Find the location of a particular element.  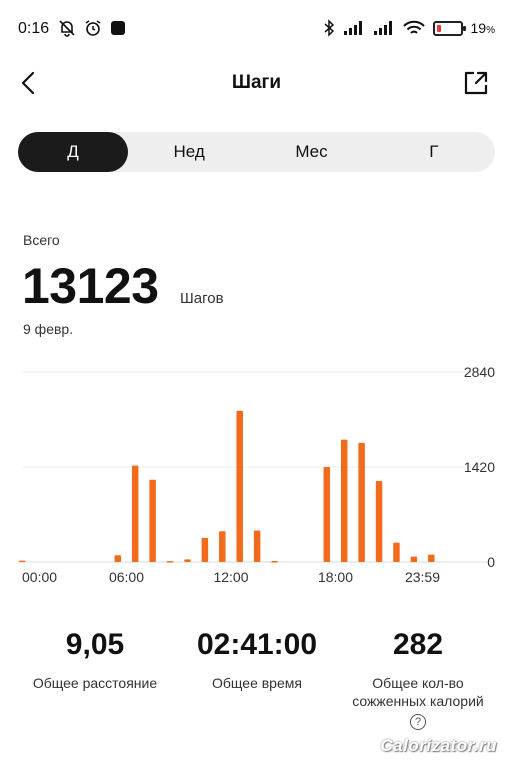

period-tabs: Д Нед Мес Г is located at coordinates (256, 152).